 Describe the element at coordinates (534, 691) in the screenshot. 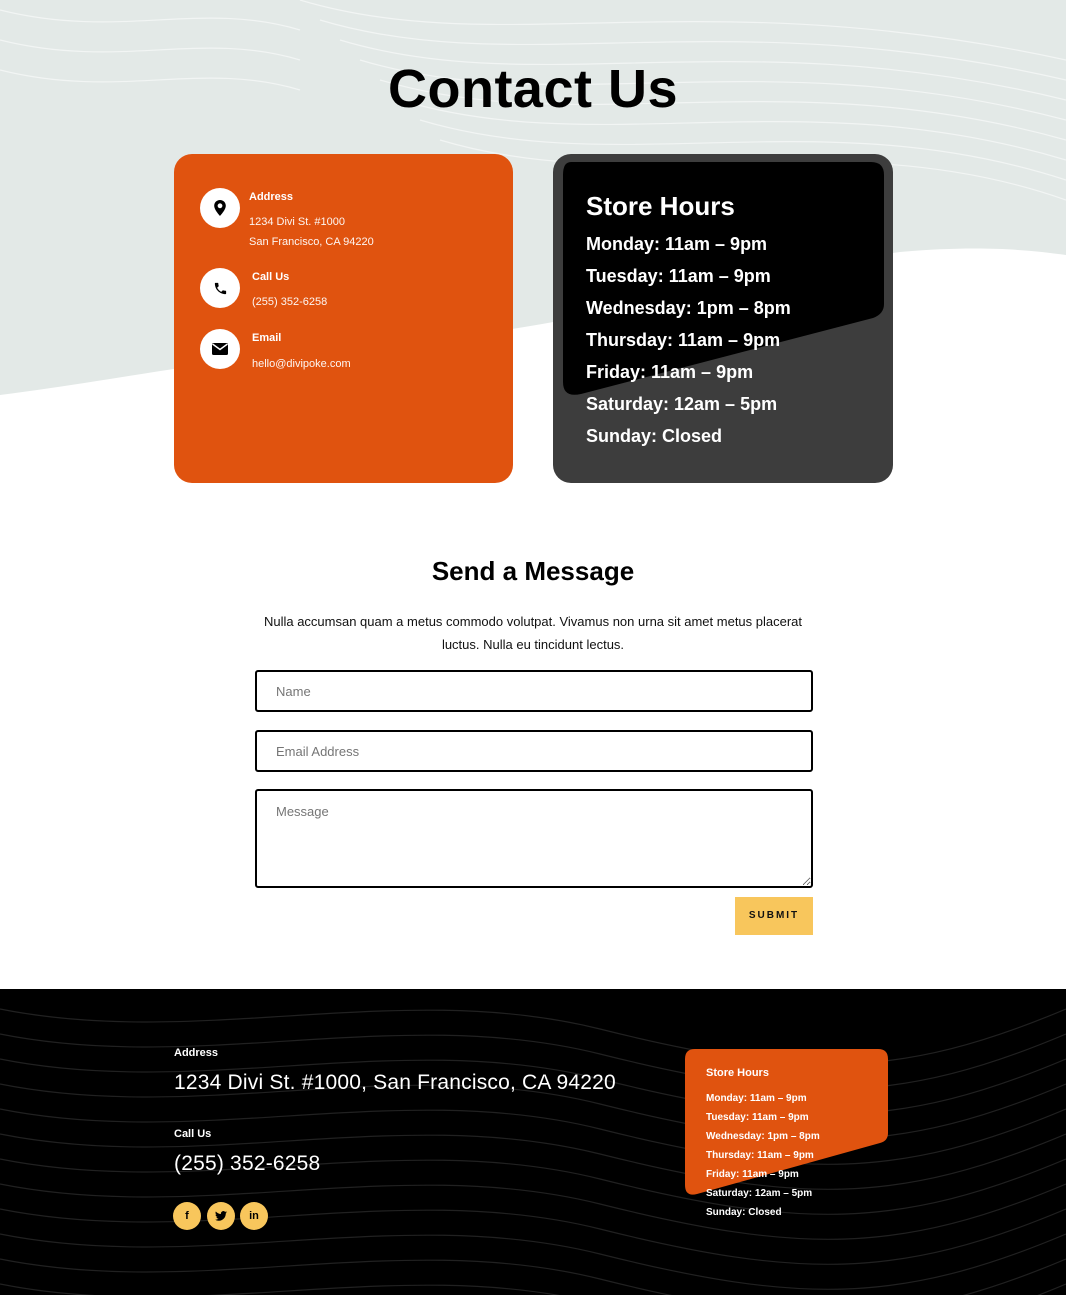

I see `name-input` at that location.